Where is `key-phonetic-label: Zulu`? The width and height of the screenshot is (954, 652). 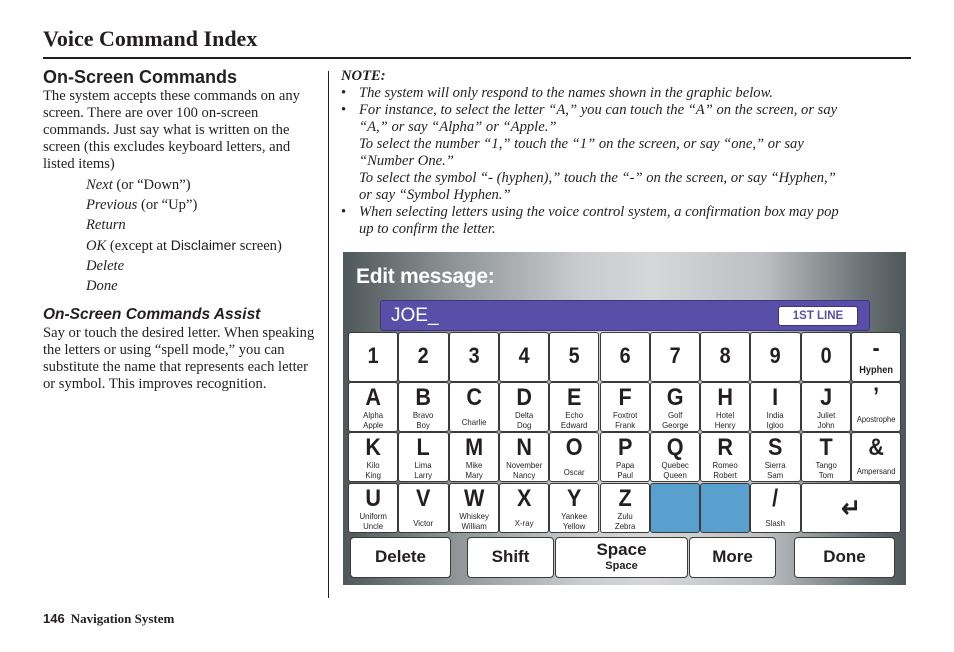
key-phonetic-label: Zulu is located at coordinates (625, 515).